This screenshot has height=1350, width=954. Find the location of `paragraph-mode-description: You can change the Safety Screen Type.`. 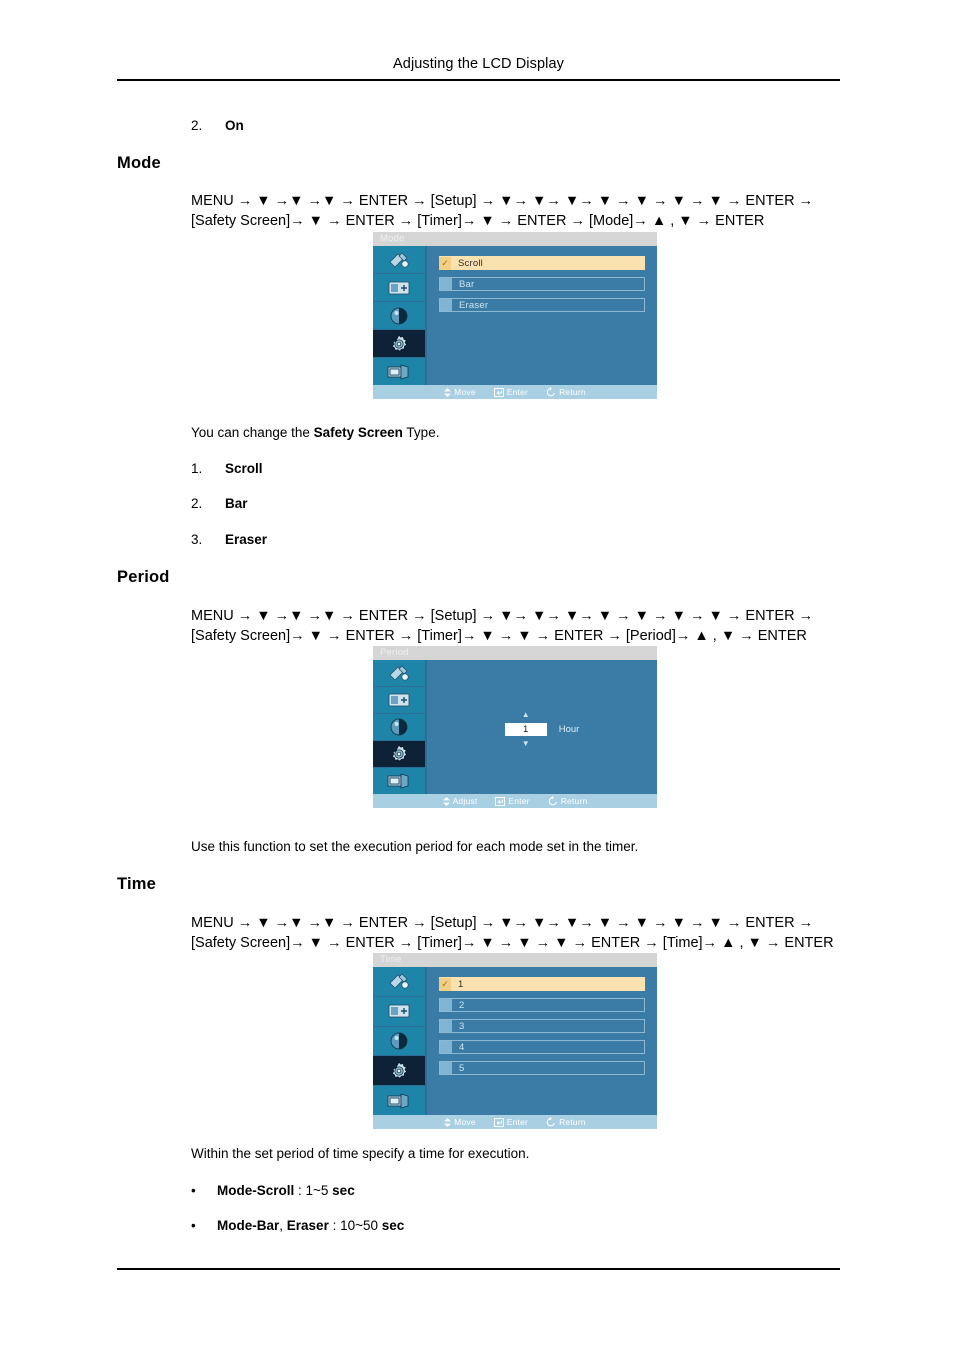

paragraph-mode-description: You can change the Safety Screen Type. is located at coordinates (315, 432).